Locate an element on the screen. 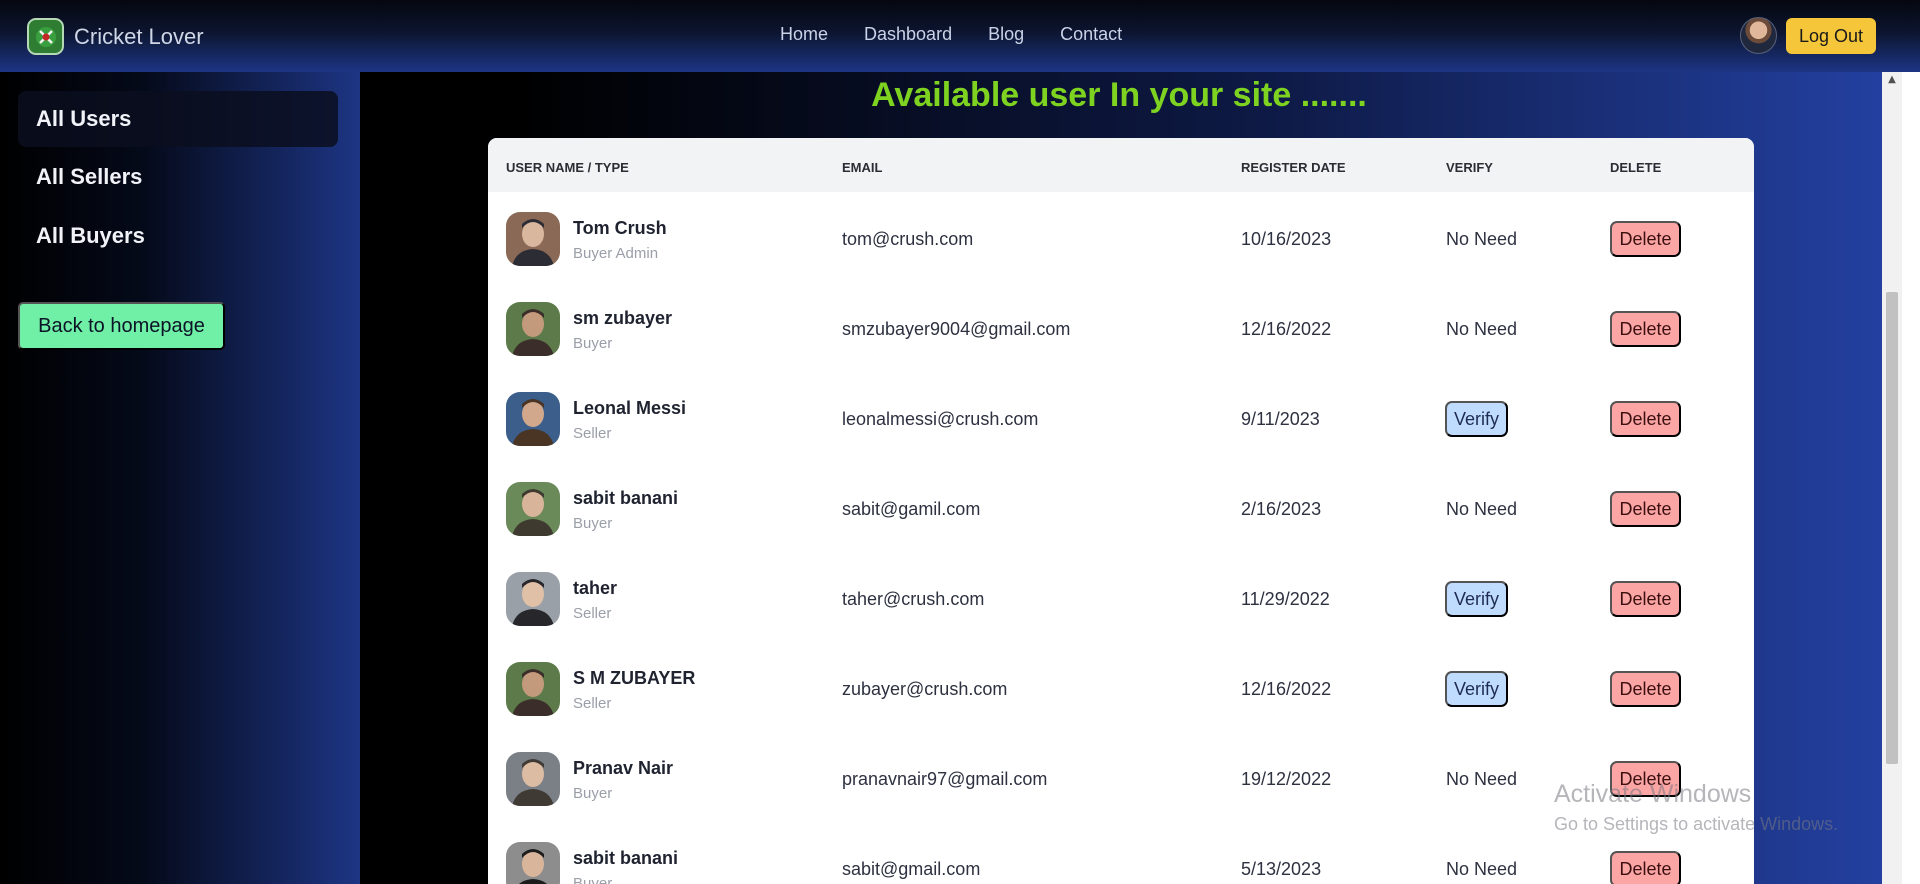 The image size is (1920, 884). user-avatar is located at coordinates (1758, 35).